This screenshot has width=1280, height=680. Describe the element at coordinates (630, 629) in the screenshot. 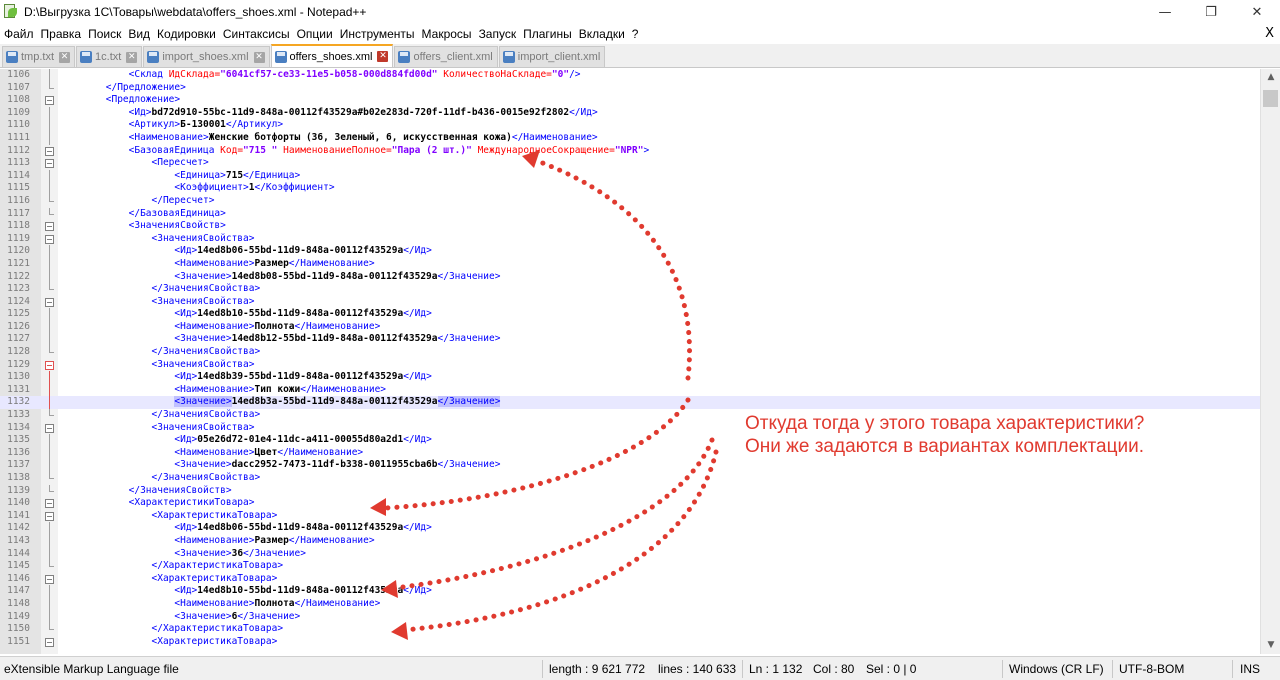

I see `code-line: 1150 </ХарактеристикаТовара>` at that location.